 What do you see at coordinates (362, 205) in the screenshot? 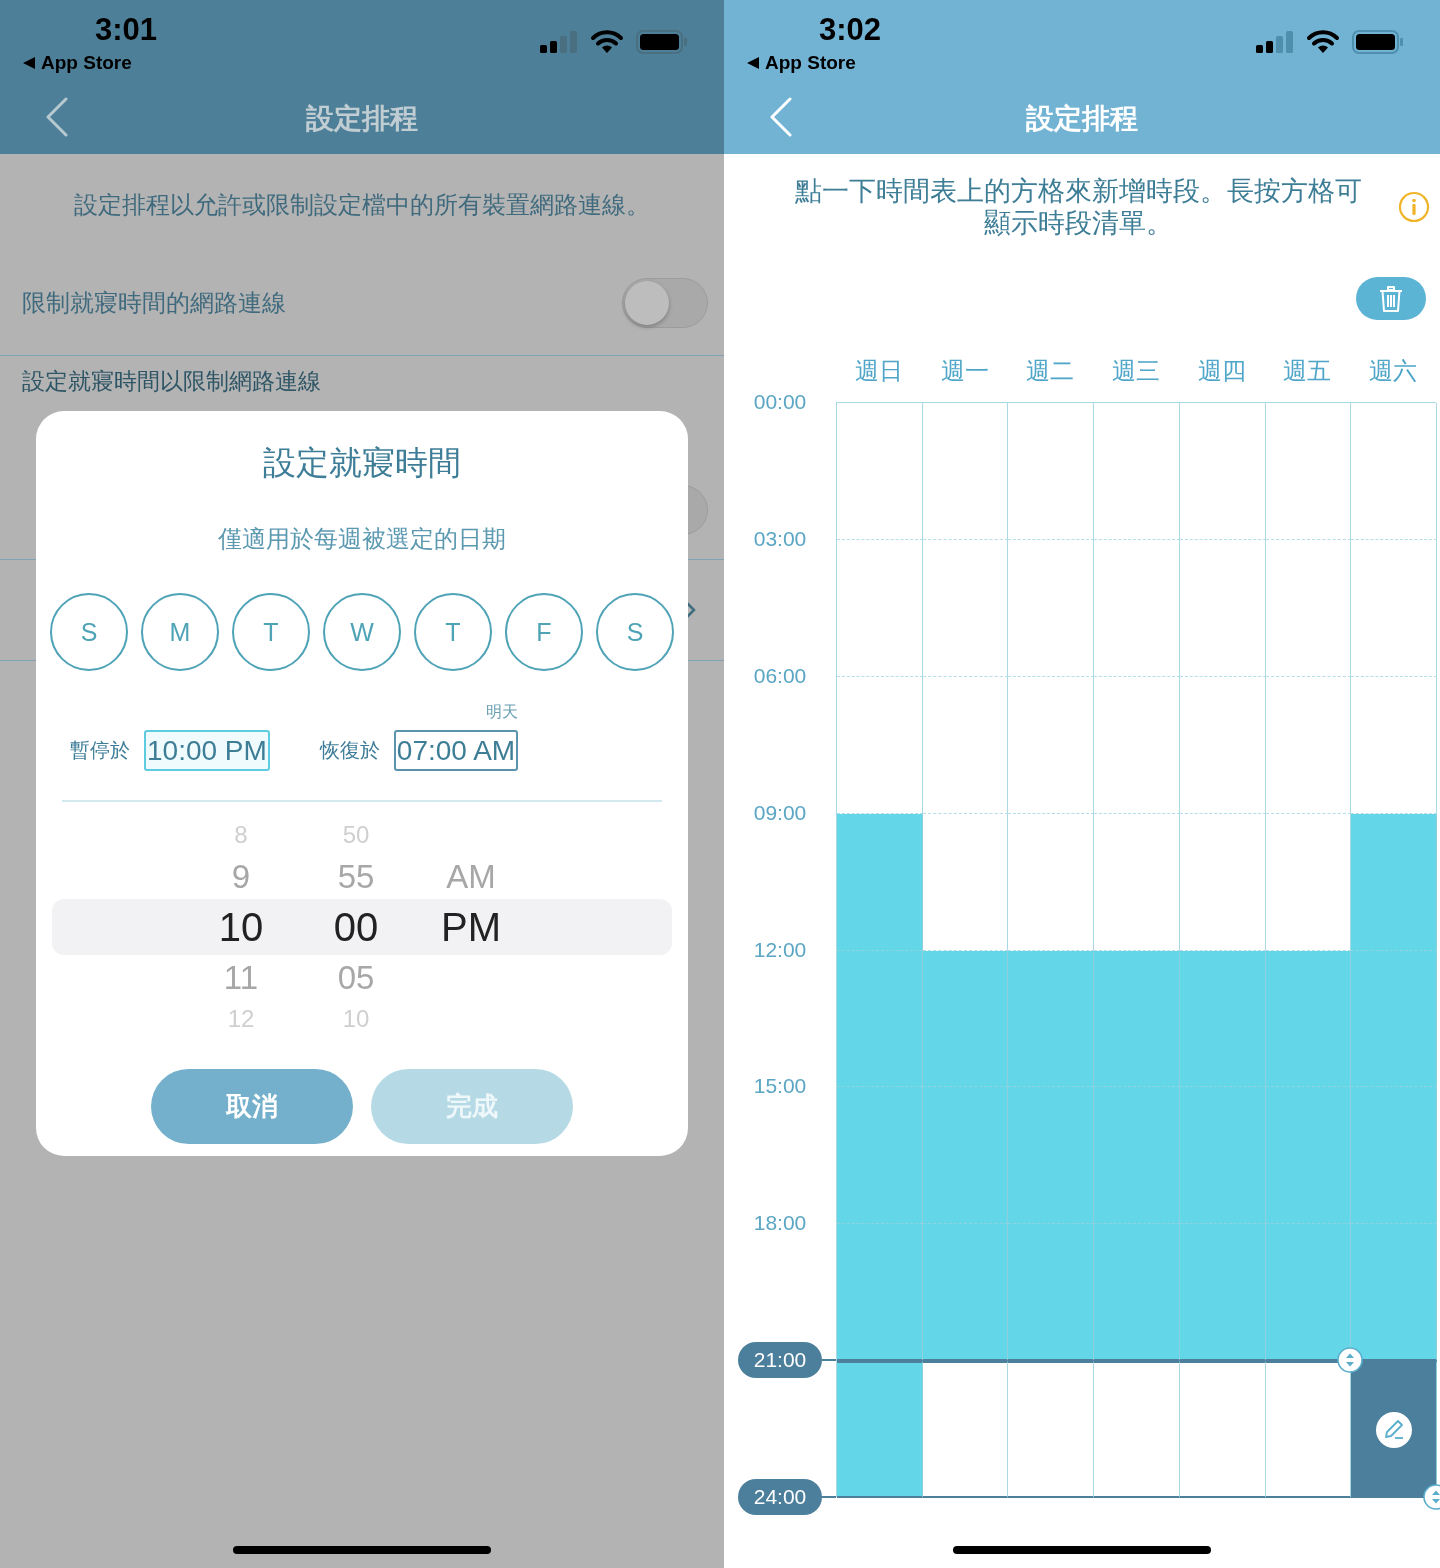
I see `description-text: 設定排程以允許或限制設定檔中的所有裝置網路連線。` at bounding box center [362, 205].